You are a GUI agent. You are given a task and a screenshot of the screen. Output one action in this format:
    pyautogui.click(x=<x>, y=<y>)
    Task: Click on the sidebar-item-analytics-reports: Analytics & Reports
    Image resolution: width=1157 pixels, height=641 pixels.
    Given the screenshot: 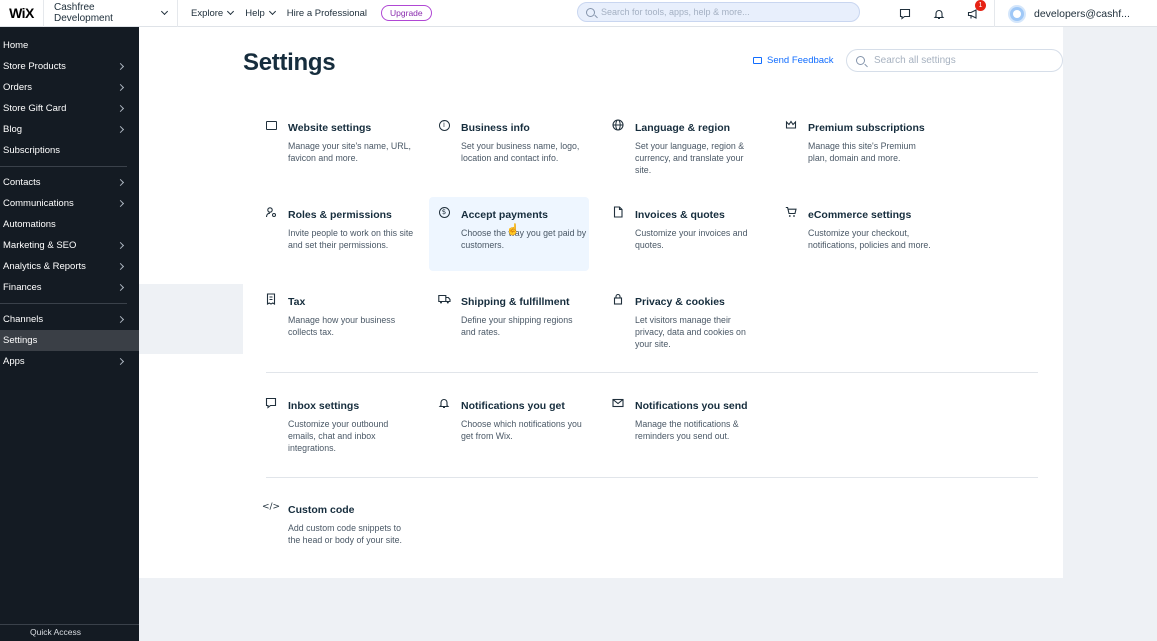 What is the action you would take?
    pyautogui.click(x=69, y=266)
    